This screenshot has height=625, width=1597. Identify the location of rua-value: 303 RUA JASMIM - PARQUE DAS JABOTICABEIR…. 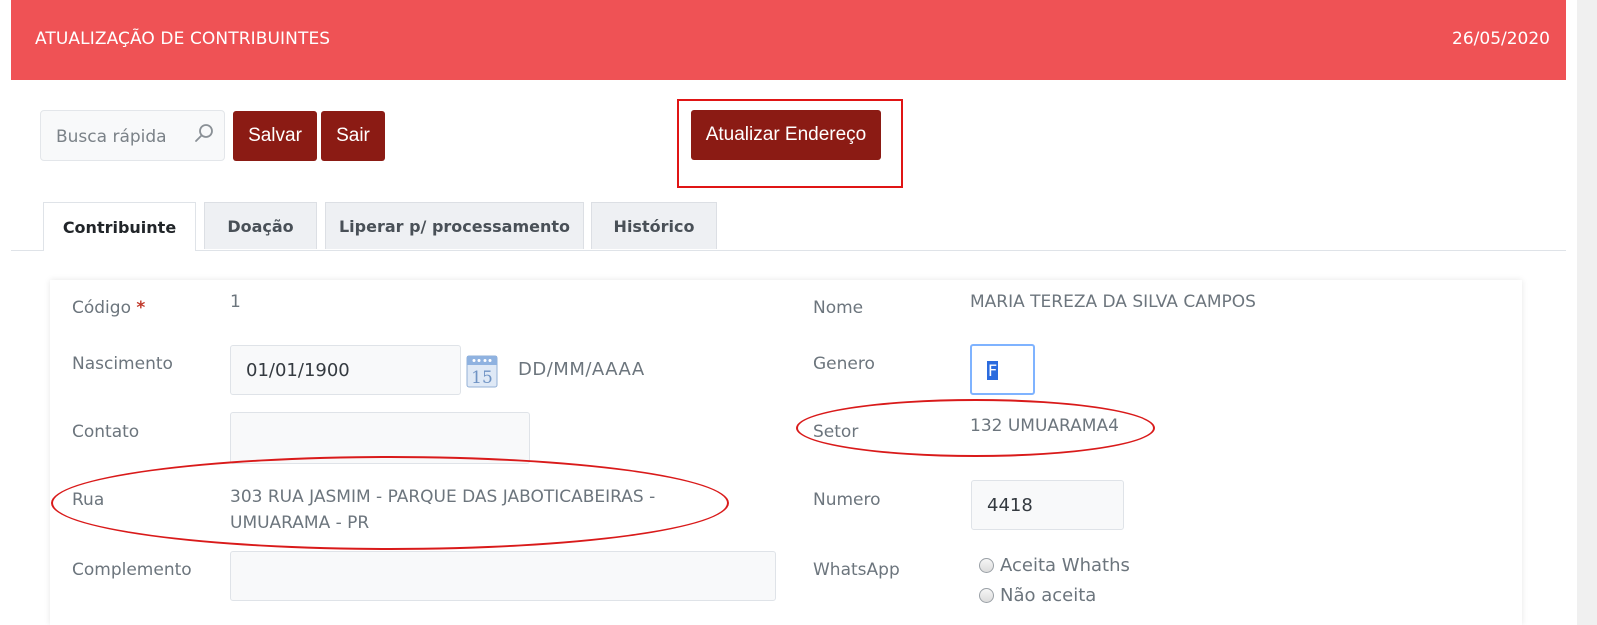
(443, 510).